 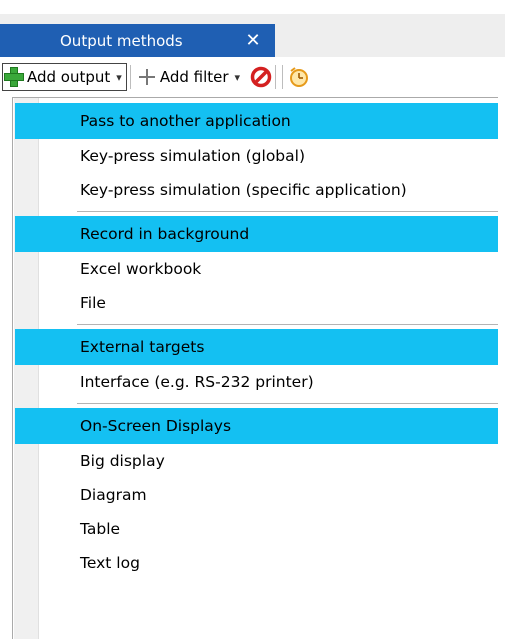 I want to click on menu-item: Interface (e.g. RS-232 printer), so click(x=259, y=382).